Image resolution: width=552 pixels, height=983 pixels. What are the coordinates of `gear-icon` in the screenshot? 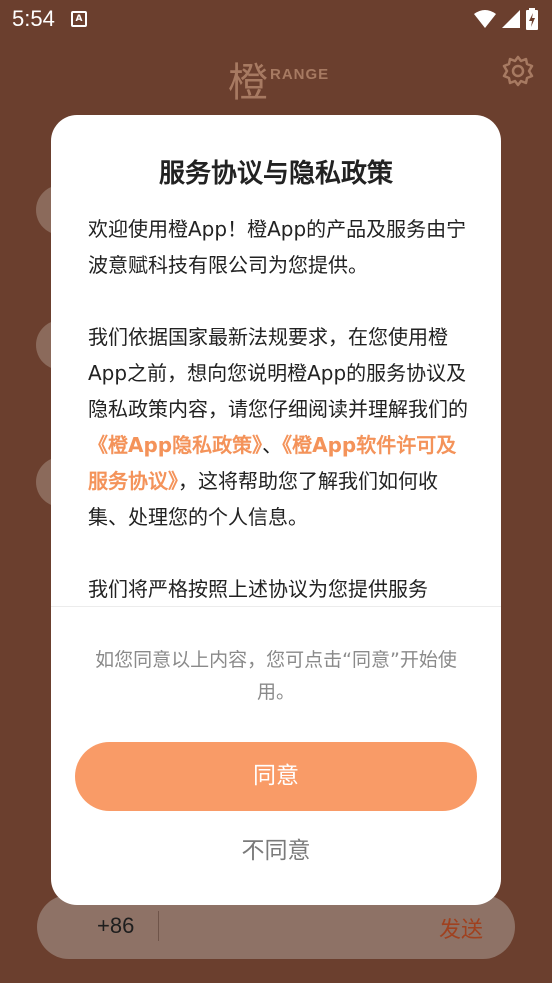 It's located at (518, 71).